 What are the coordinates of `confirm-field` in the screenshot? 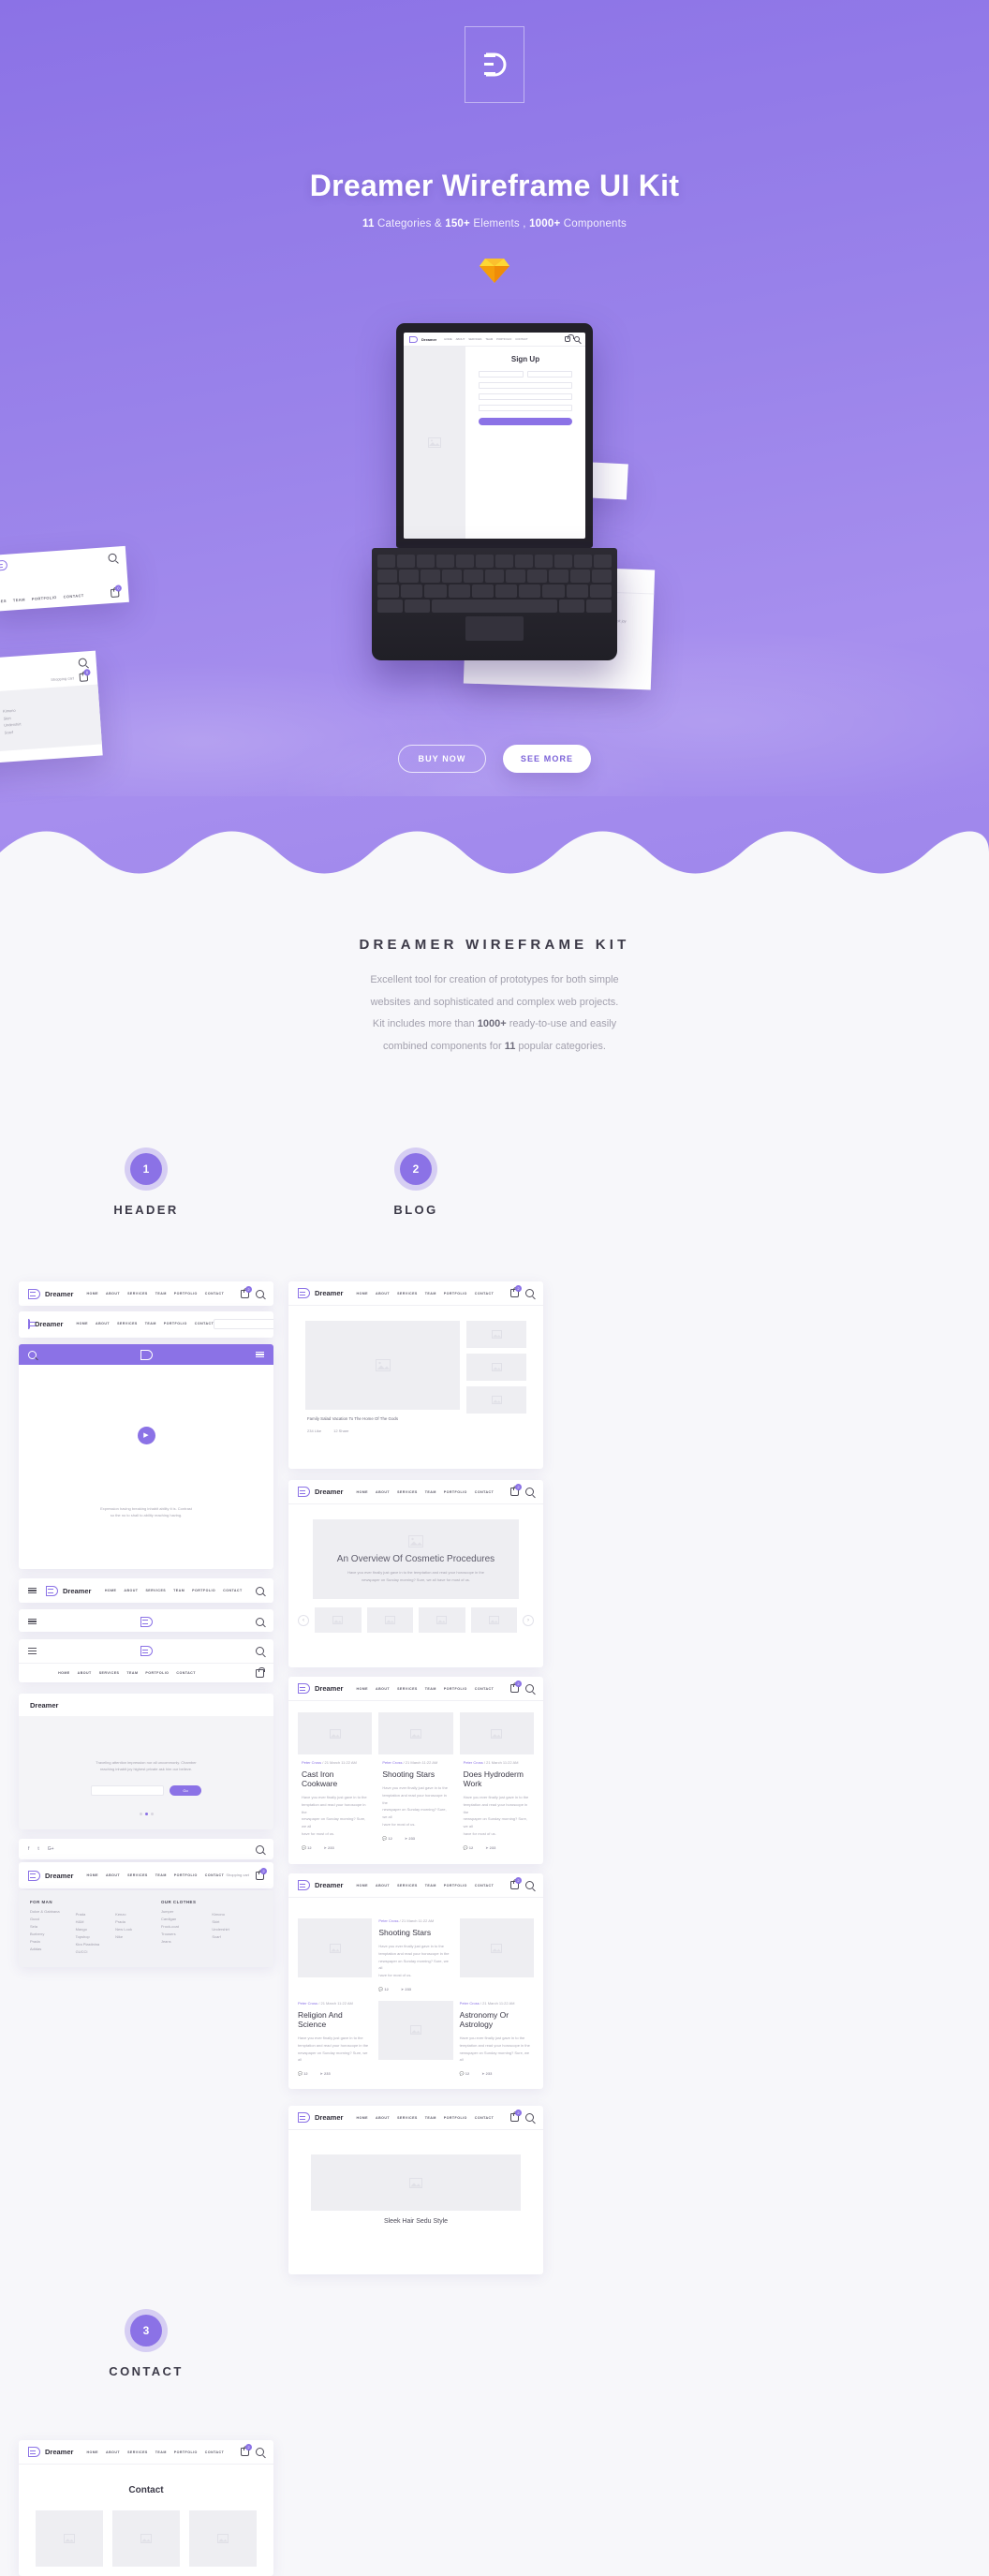 It's located at (525, 408).